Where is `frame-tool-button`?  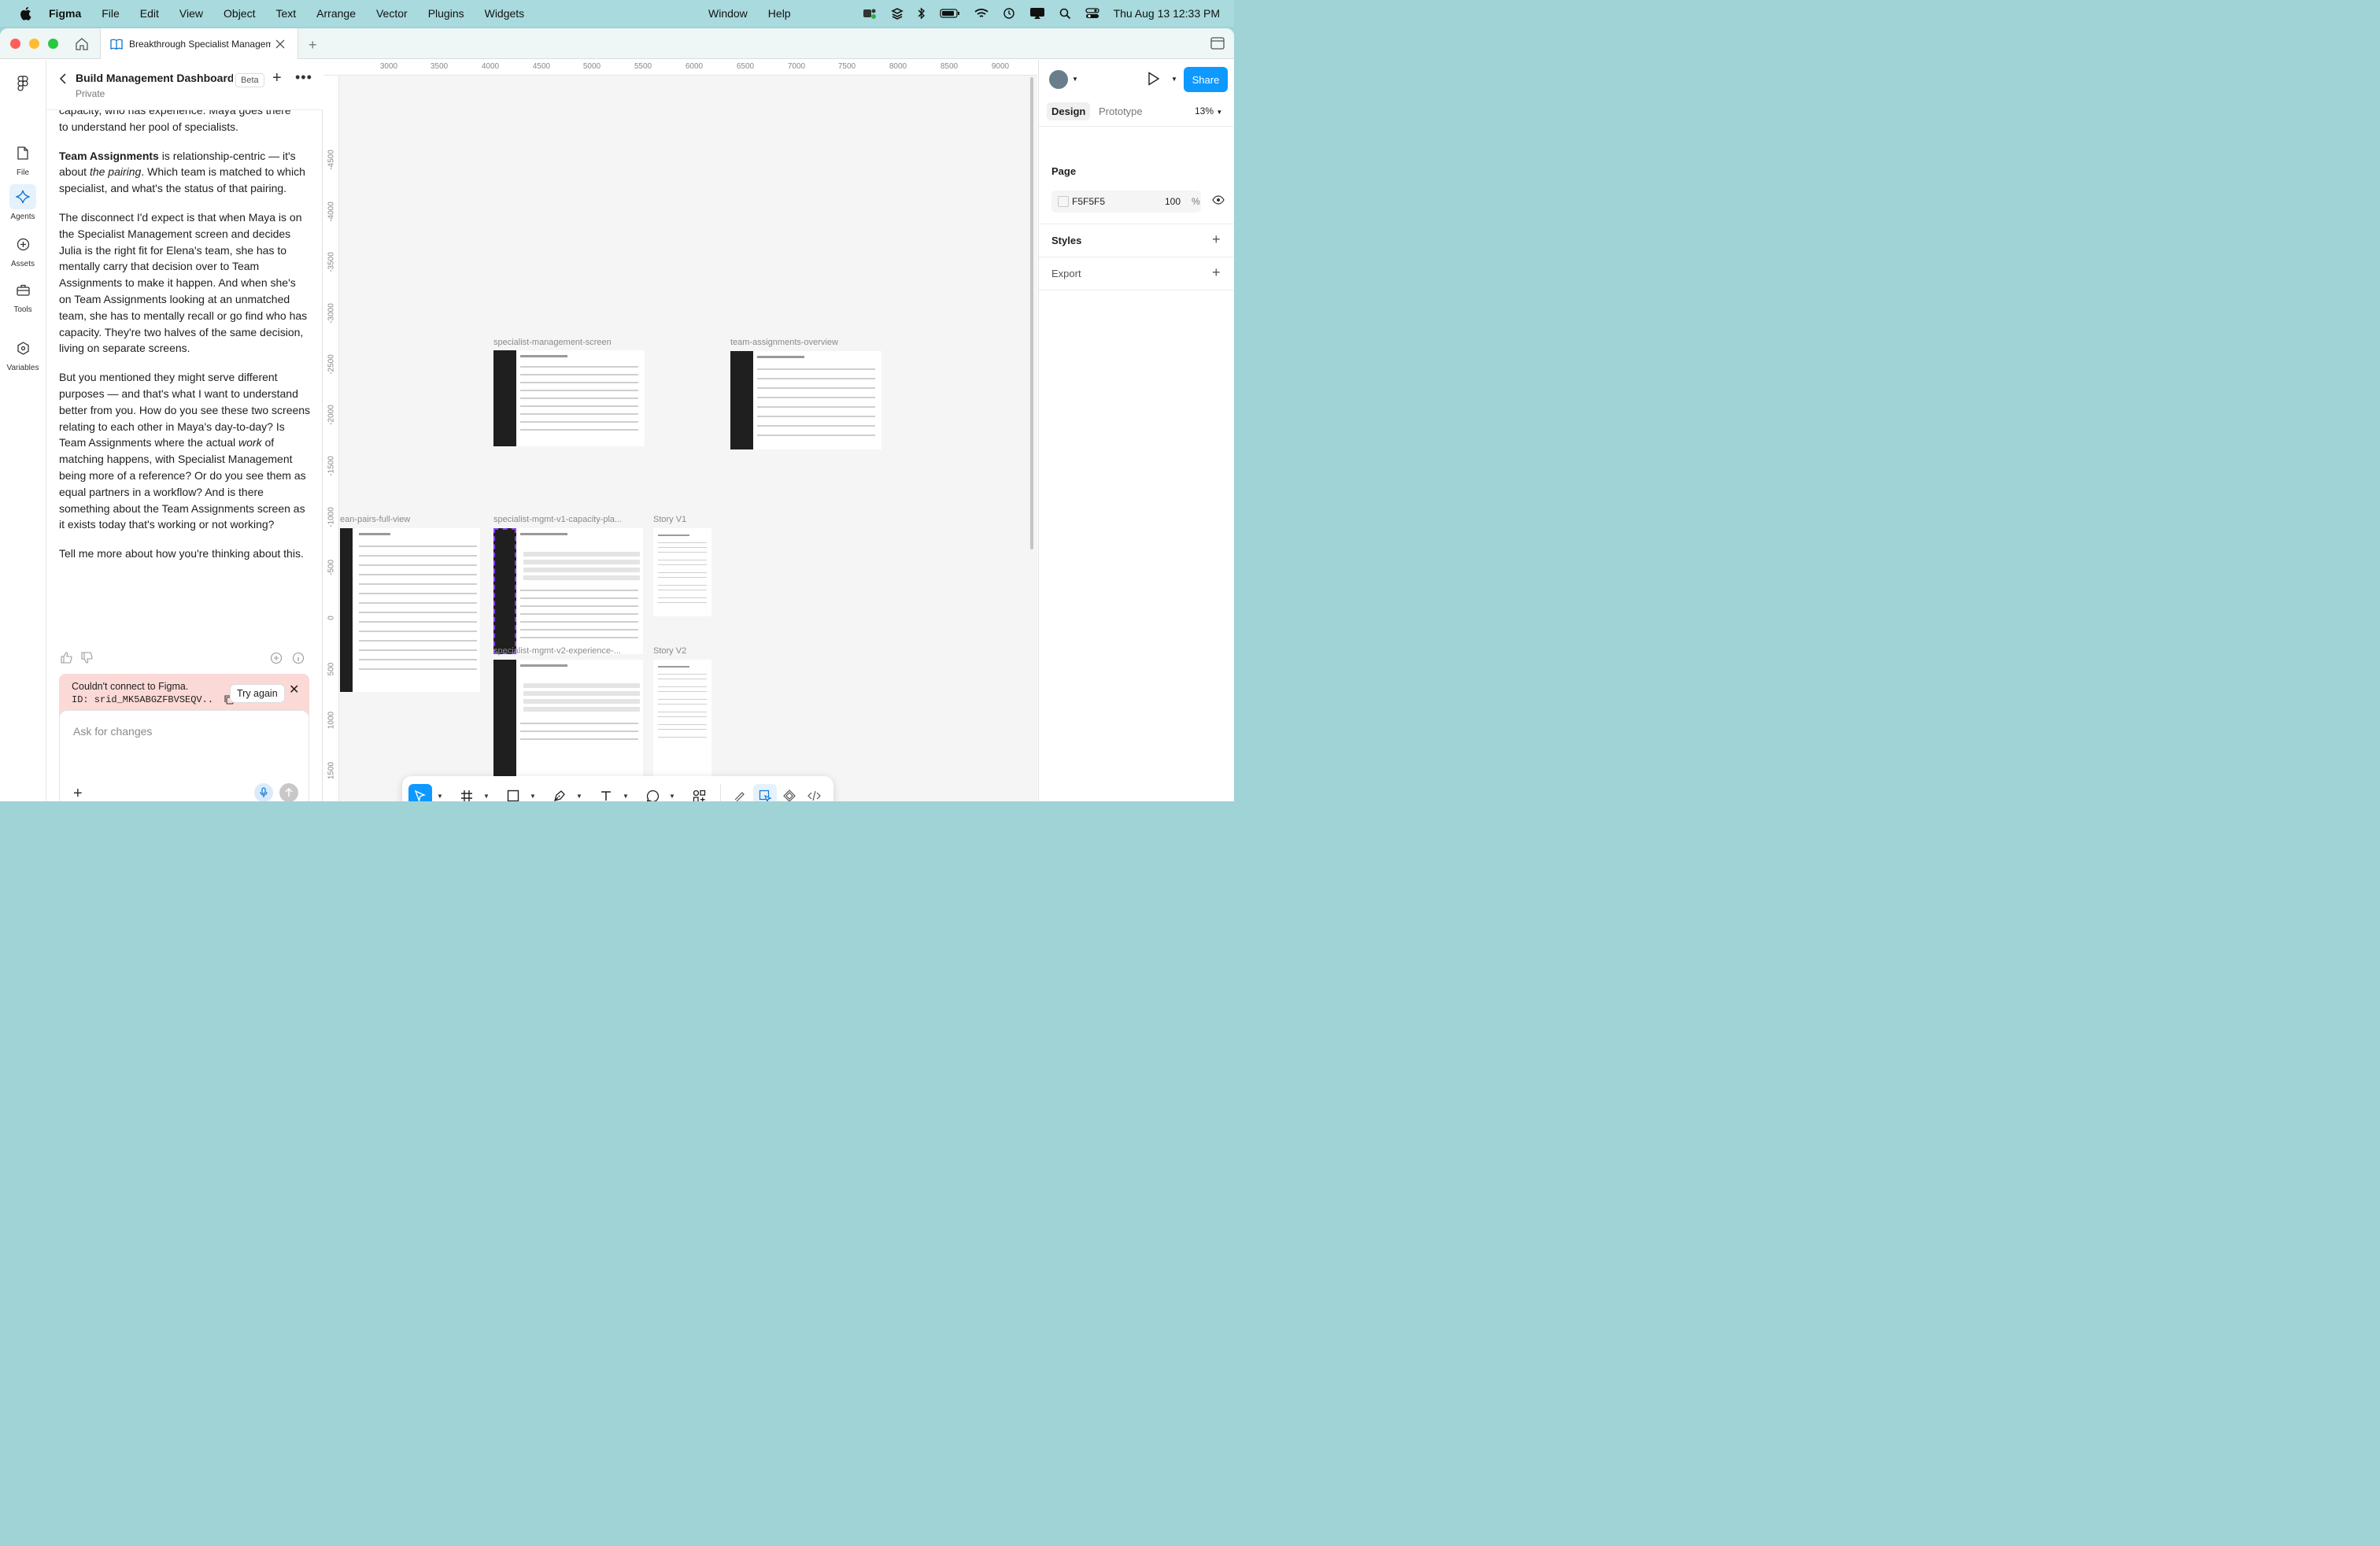
frame-tool-button is located at coordinates (467, 792).